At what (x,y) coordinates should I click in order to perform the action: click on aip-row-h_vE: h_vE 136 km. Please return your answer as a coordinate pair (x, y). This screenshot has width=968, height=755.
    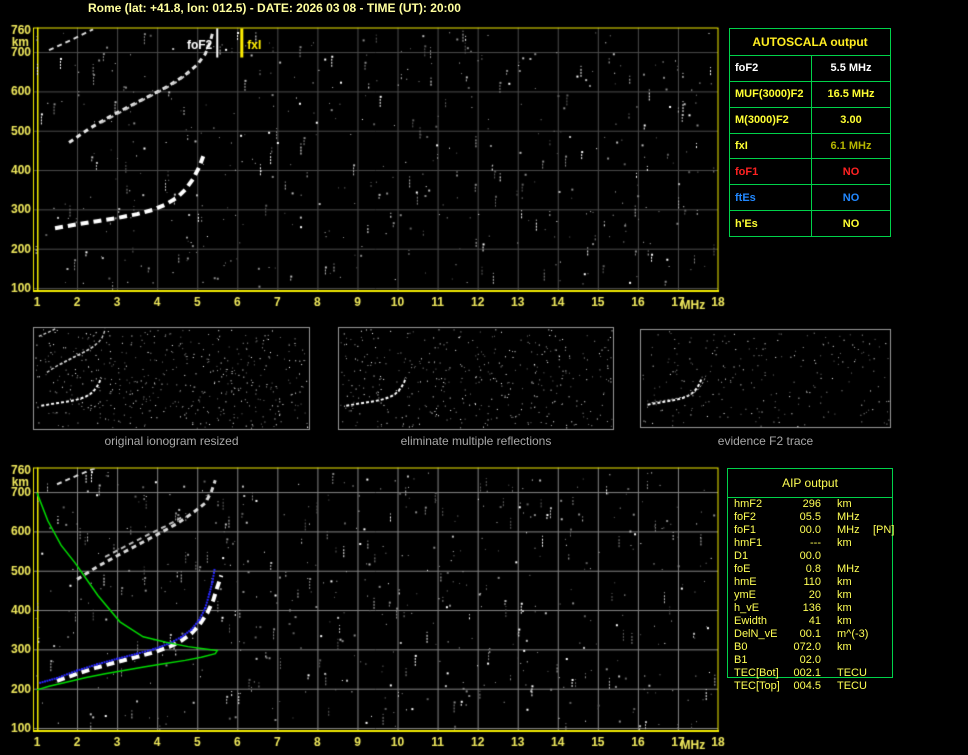
    Looking at the image, I should click on (810, 608).